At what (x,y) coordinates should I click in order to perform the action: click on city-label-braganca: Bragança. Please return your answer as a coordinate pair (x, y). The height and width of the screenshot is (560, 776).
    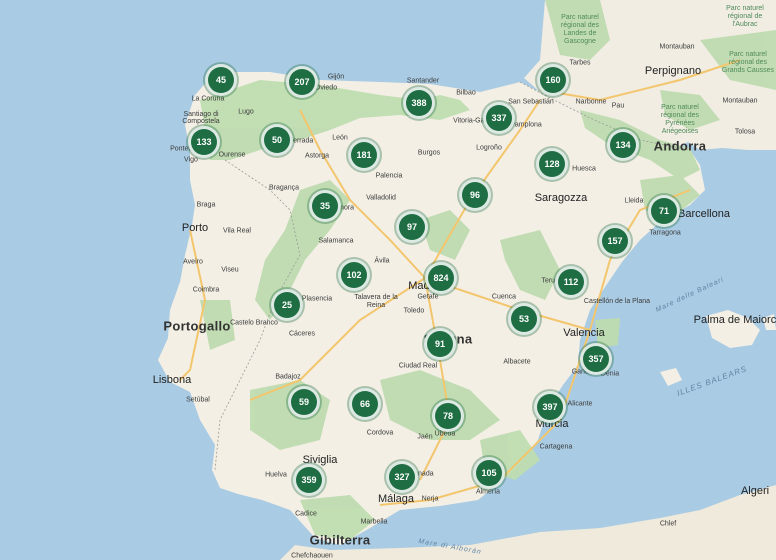
    Looking at the image, I should click on (284, 188).